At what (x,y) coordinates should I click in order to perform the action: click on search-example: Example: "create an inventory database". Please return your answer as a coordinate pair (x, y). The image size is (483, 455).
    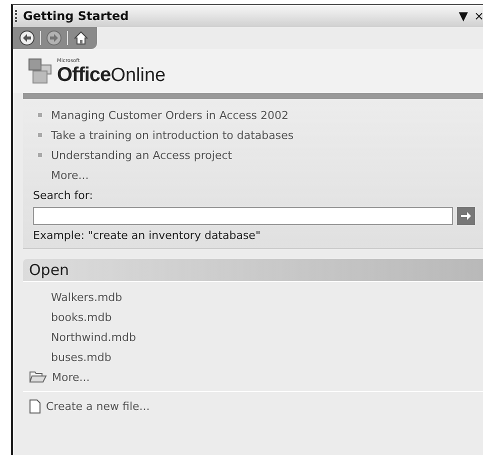
    Looking at the image, I should click on (147, 235).